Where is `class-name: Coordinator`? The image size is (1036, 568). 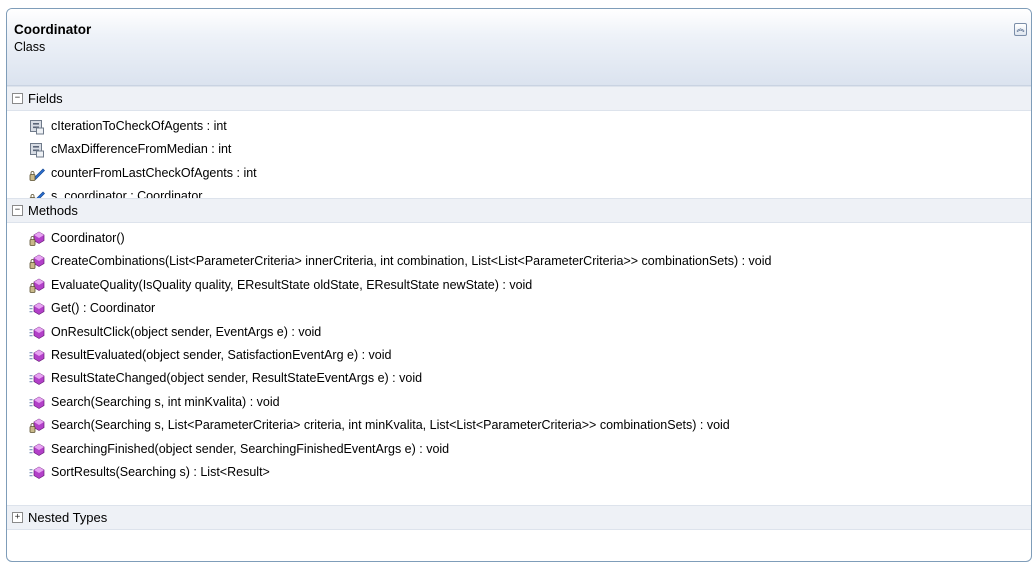
class-name: Coordinator is located at coordinates (53, 29).